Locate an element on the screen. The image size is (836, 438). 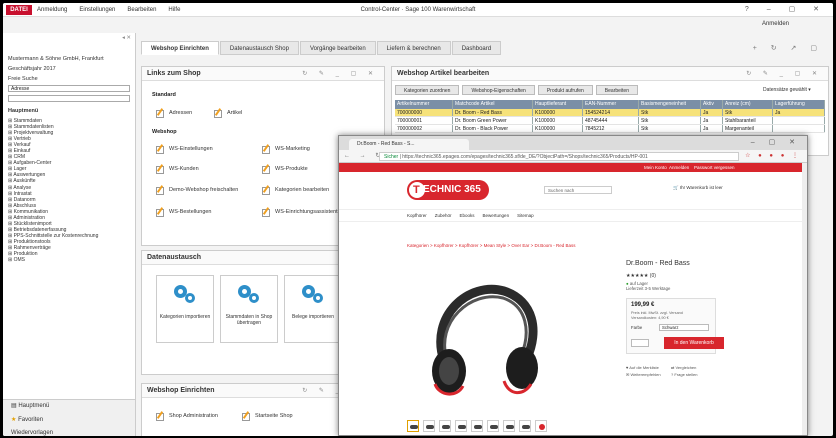
link-ws-kunden: WS-Kunden is located at coordinates (177, 169).